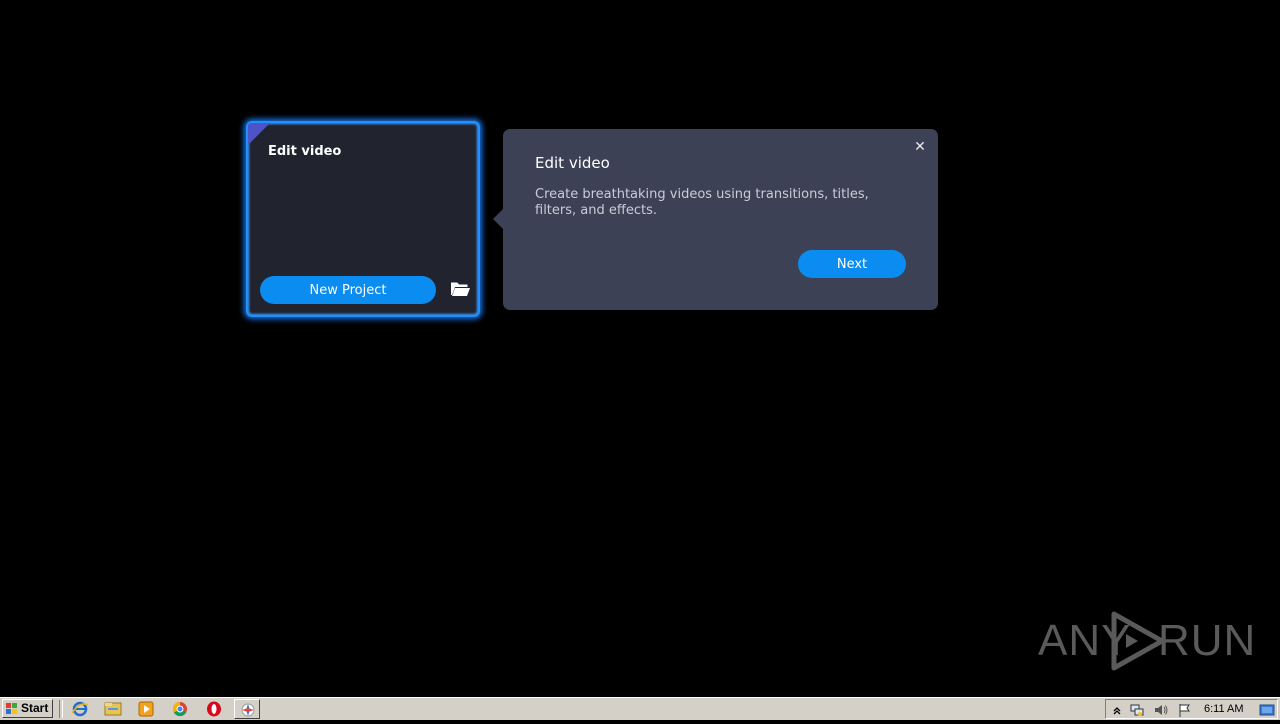 The image size is (1280, 724). I want to click on media-player-icon, so click(146, 709).